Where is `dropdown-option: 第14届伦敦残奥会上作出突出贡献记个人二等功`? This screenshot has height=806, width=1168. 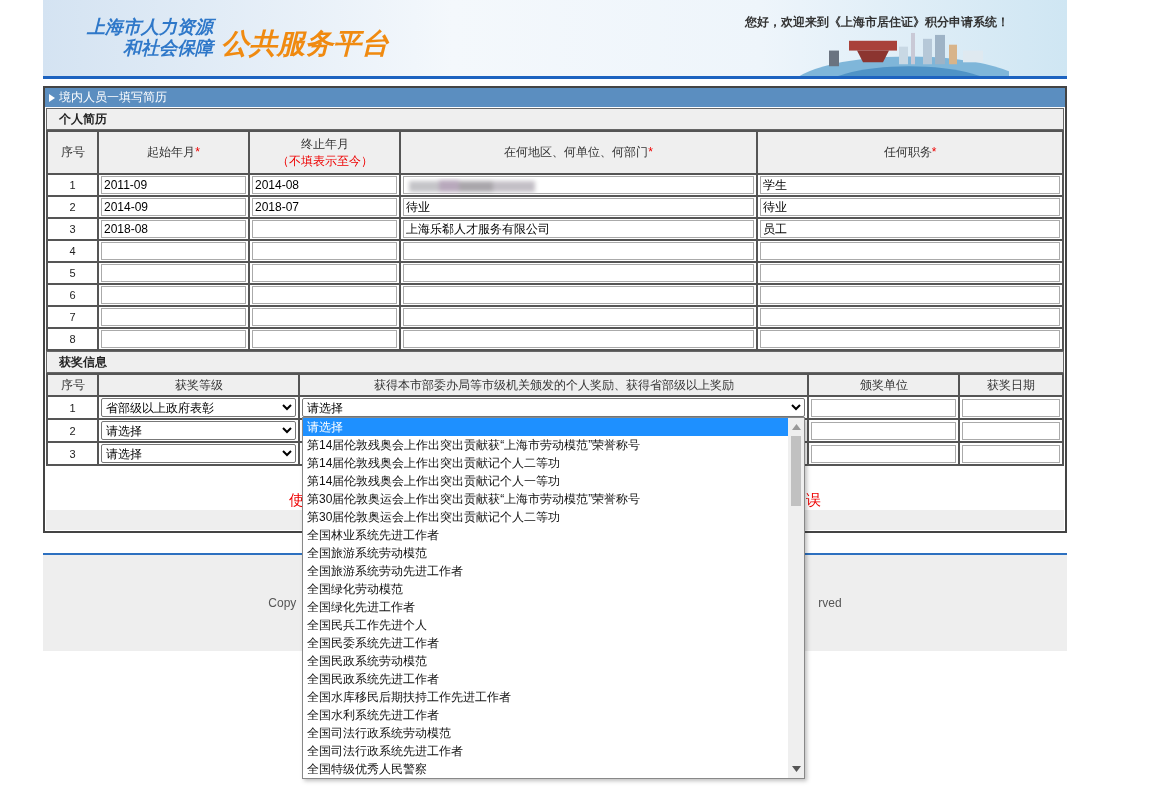
dropdown-option: 第14届伦敦残奥会上作出突出贡献记个人二等功 is located at coordinates (545, 463).